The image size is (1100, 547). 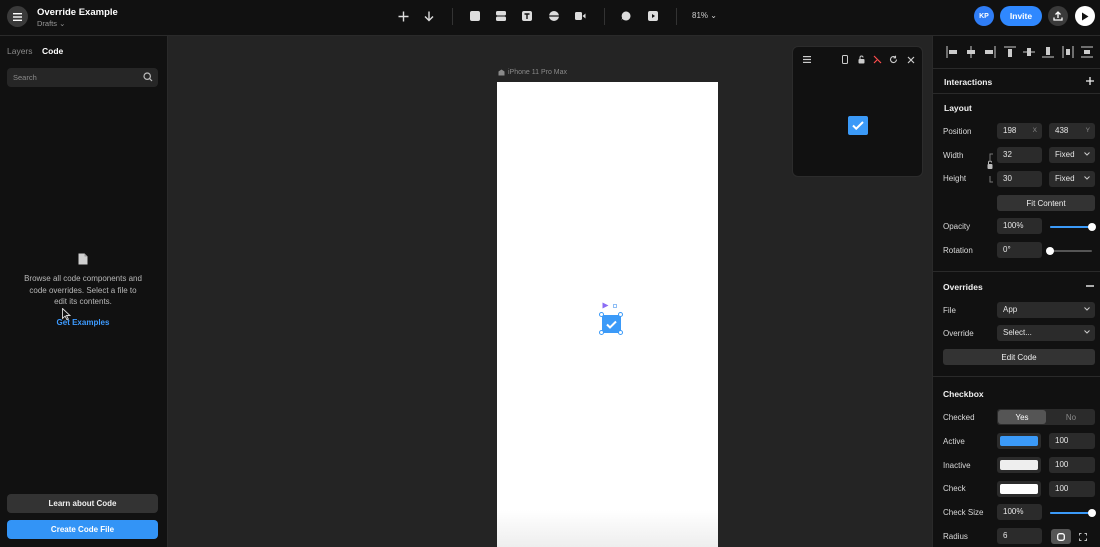 I want to click on add-interaction-icon, so click(x=1090, y=81).